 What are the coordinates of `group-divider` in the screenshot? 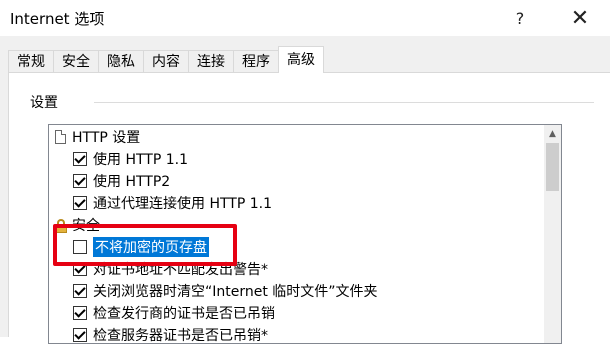 It's located at (344, 102).